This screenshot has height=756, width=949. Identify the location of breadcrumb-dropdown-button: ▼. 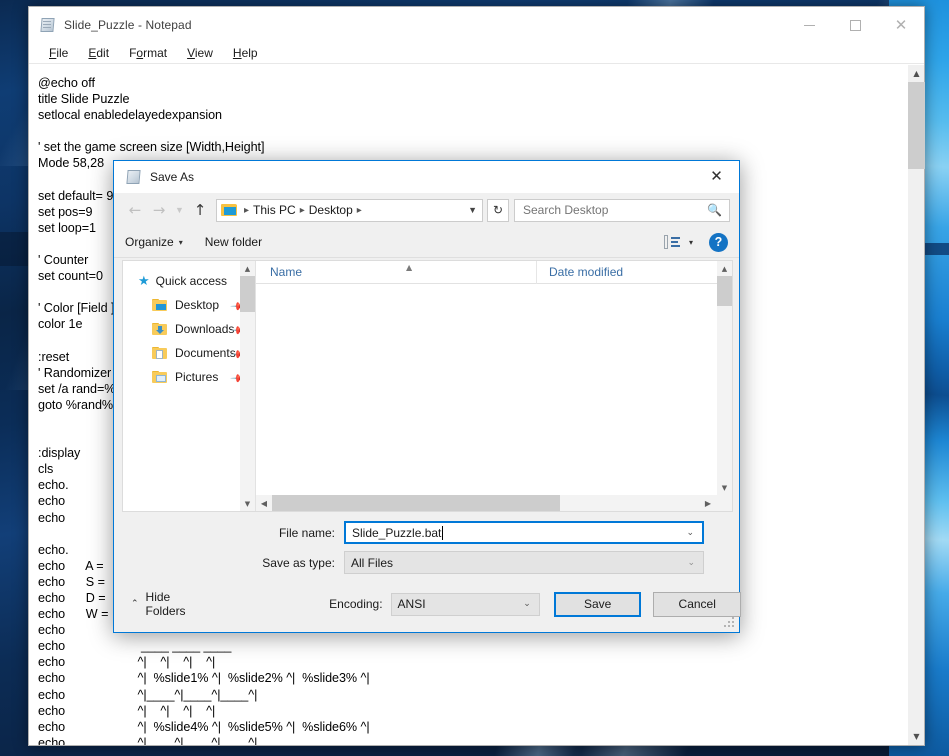
(472, 210).